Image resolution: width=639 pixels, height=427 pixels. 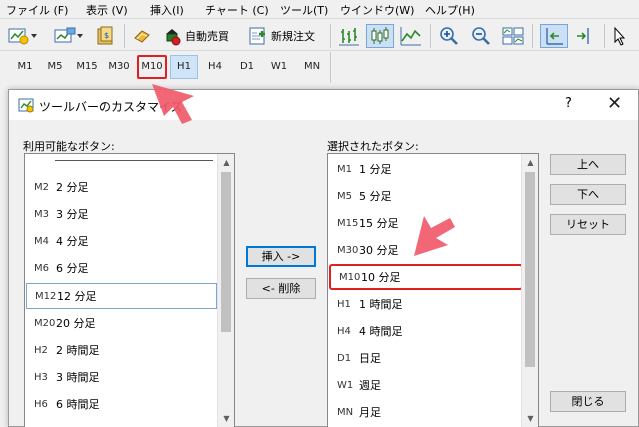 What do you see at coordinates (121, 214) in the screenshot?
I see `list-item: M3 3 分足` at bounding box center [121, 214].